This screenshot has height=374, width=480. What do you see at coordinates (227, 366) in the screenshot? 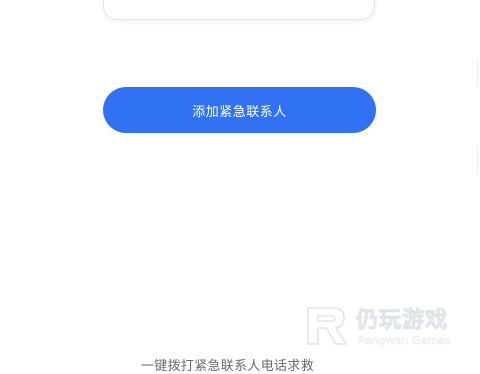
I see `emergency-call-caption: 一键拨打紧急联系人电话求救` at bounding box center [227, 366].